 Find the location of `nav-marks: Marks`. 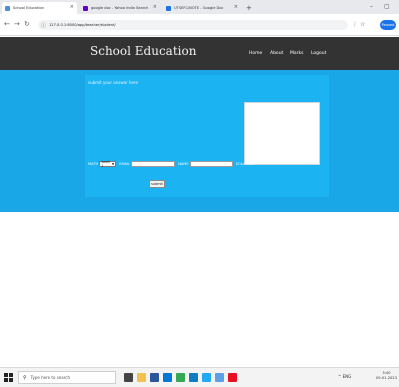

nav-marks: Marks is located at coordinates (296, 53).